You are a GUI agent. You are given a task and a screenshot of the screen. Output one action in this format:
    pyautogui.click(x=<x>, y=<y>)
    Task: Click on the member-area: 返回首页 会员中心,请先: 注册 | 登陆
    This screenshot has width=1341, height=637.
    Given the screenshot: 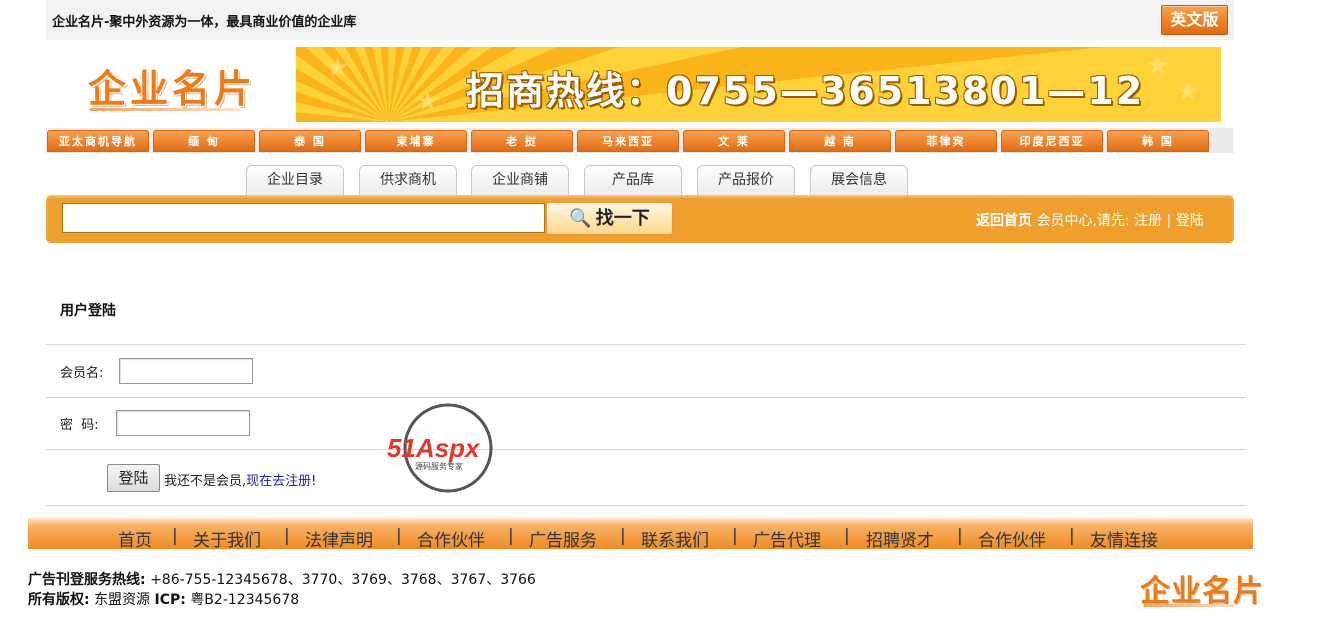 What is the action you would take?
    pyautogui.click(x=1090, y=220)
    